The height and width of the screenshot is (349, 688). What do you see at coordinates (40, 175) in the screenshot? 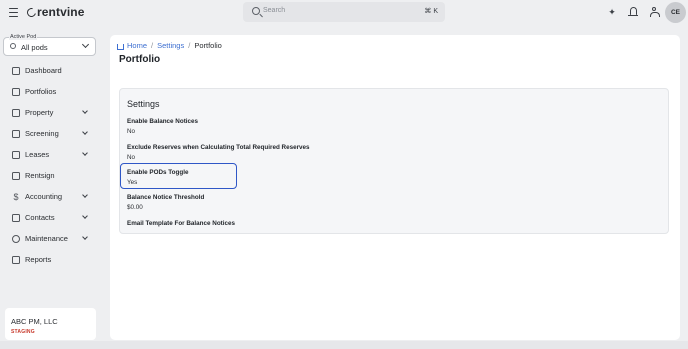
I see `sidebar-item-label: Rentsign` at bounding box center [40, 175].